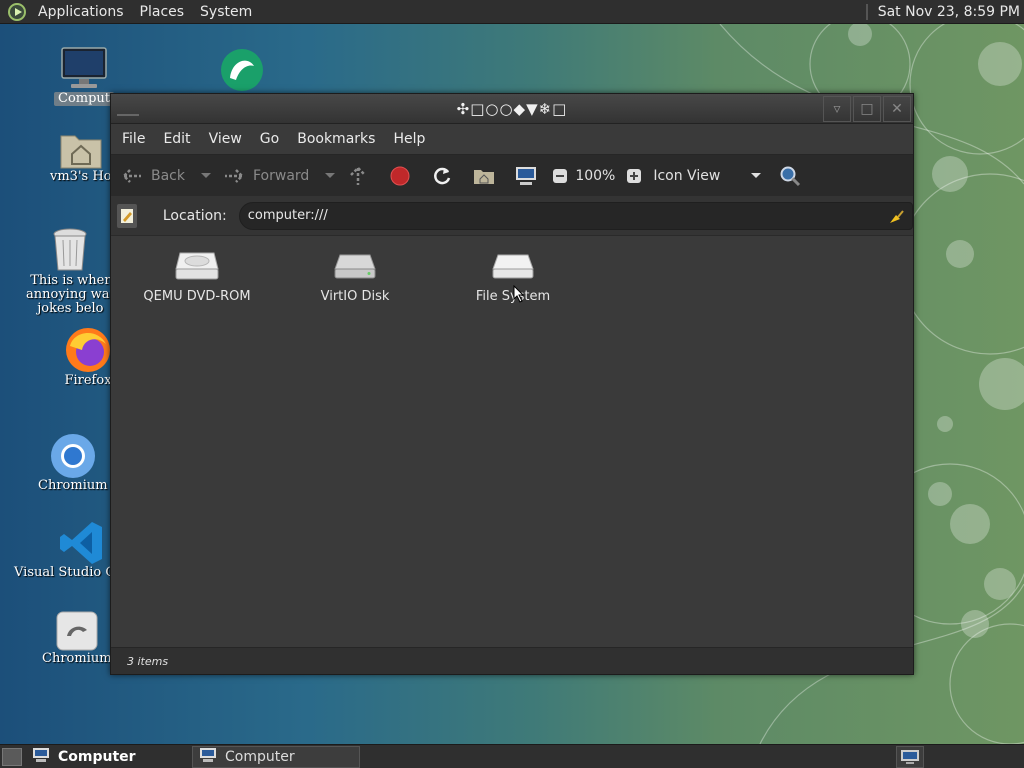 This screenshot has width=1024, height=768. What do you see at coordinates (73, 485) in the screenshot?
I see `desktop-label-chromium-1: Chromium` at bounding box center [73, 485].